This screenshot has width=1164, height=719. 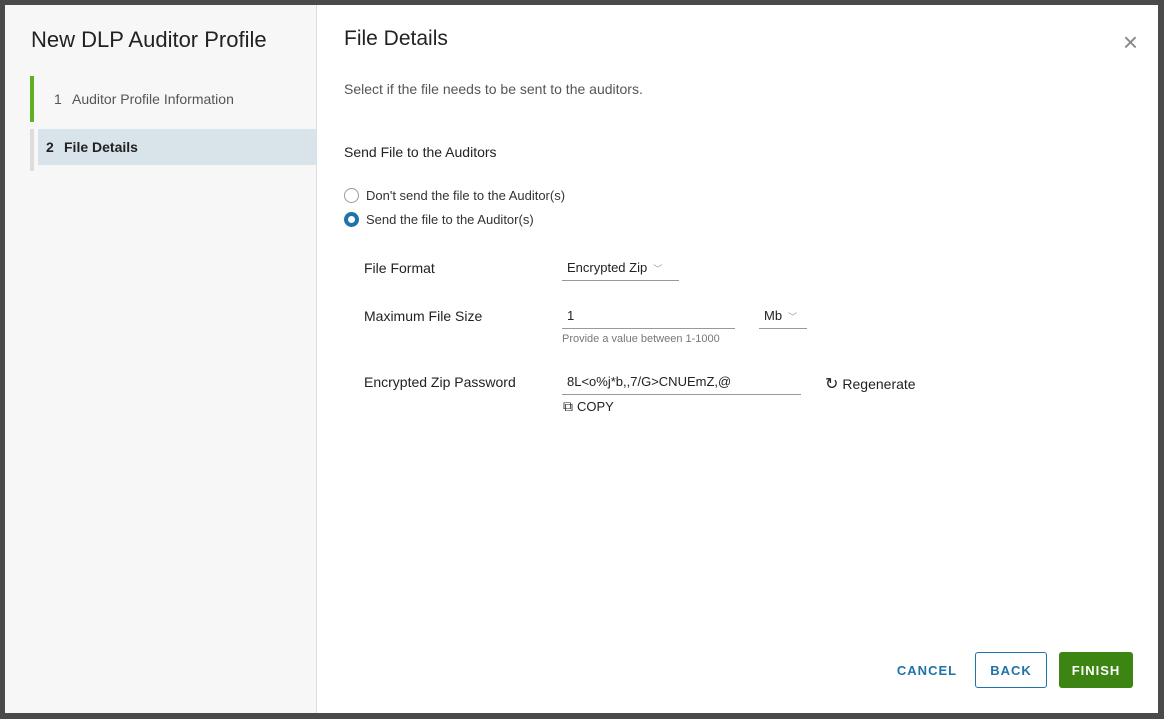 I want to click on radio-unchecked-icon, so click(x=351, y=195).